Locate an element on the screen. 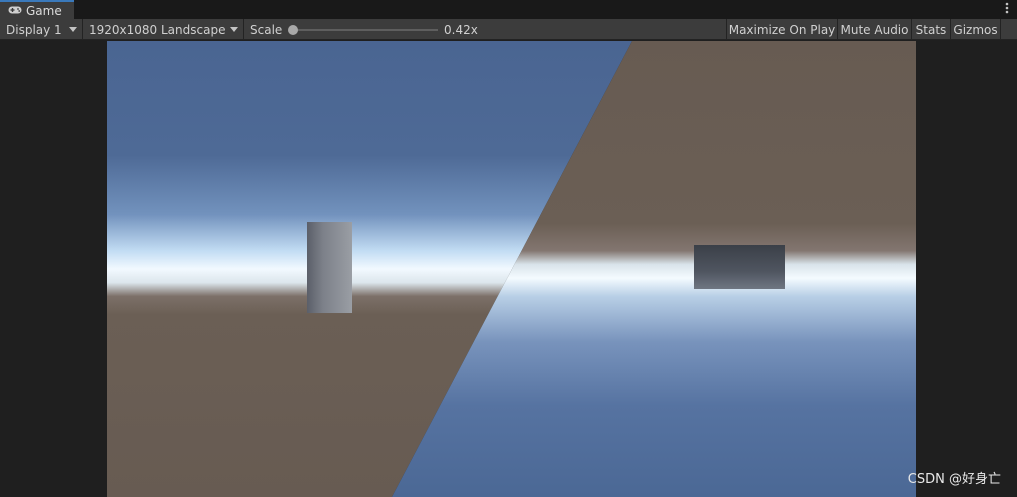 The width and height of the screenshot is (1017, 497). tab-bar: Game is located at coordinates (508, 9).